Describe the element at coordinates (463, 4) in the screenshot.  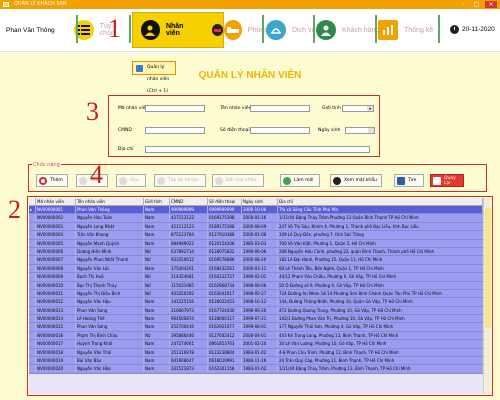
I see `minimize-button: –` at that location.